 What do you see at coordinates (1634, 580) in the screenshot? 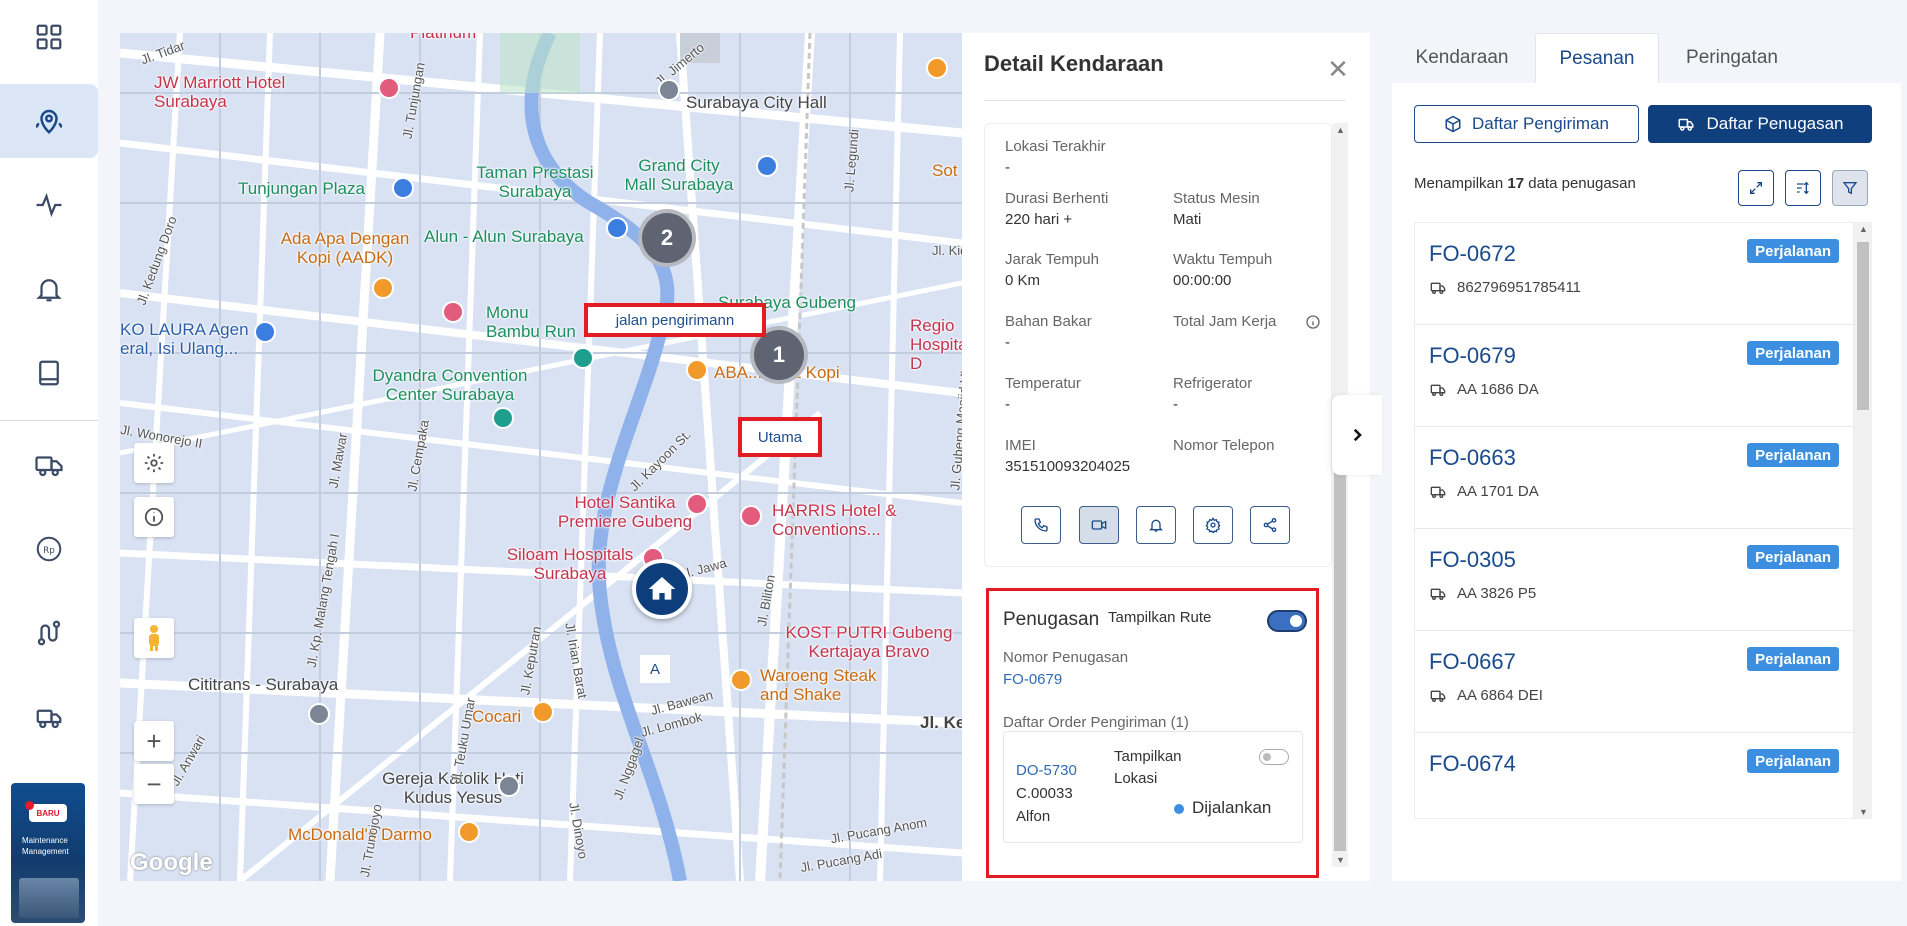
I see `list-item: FO-0305 AA 3826 P5 Perjalanan` at bounding box center [1634, 580].